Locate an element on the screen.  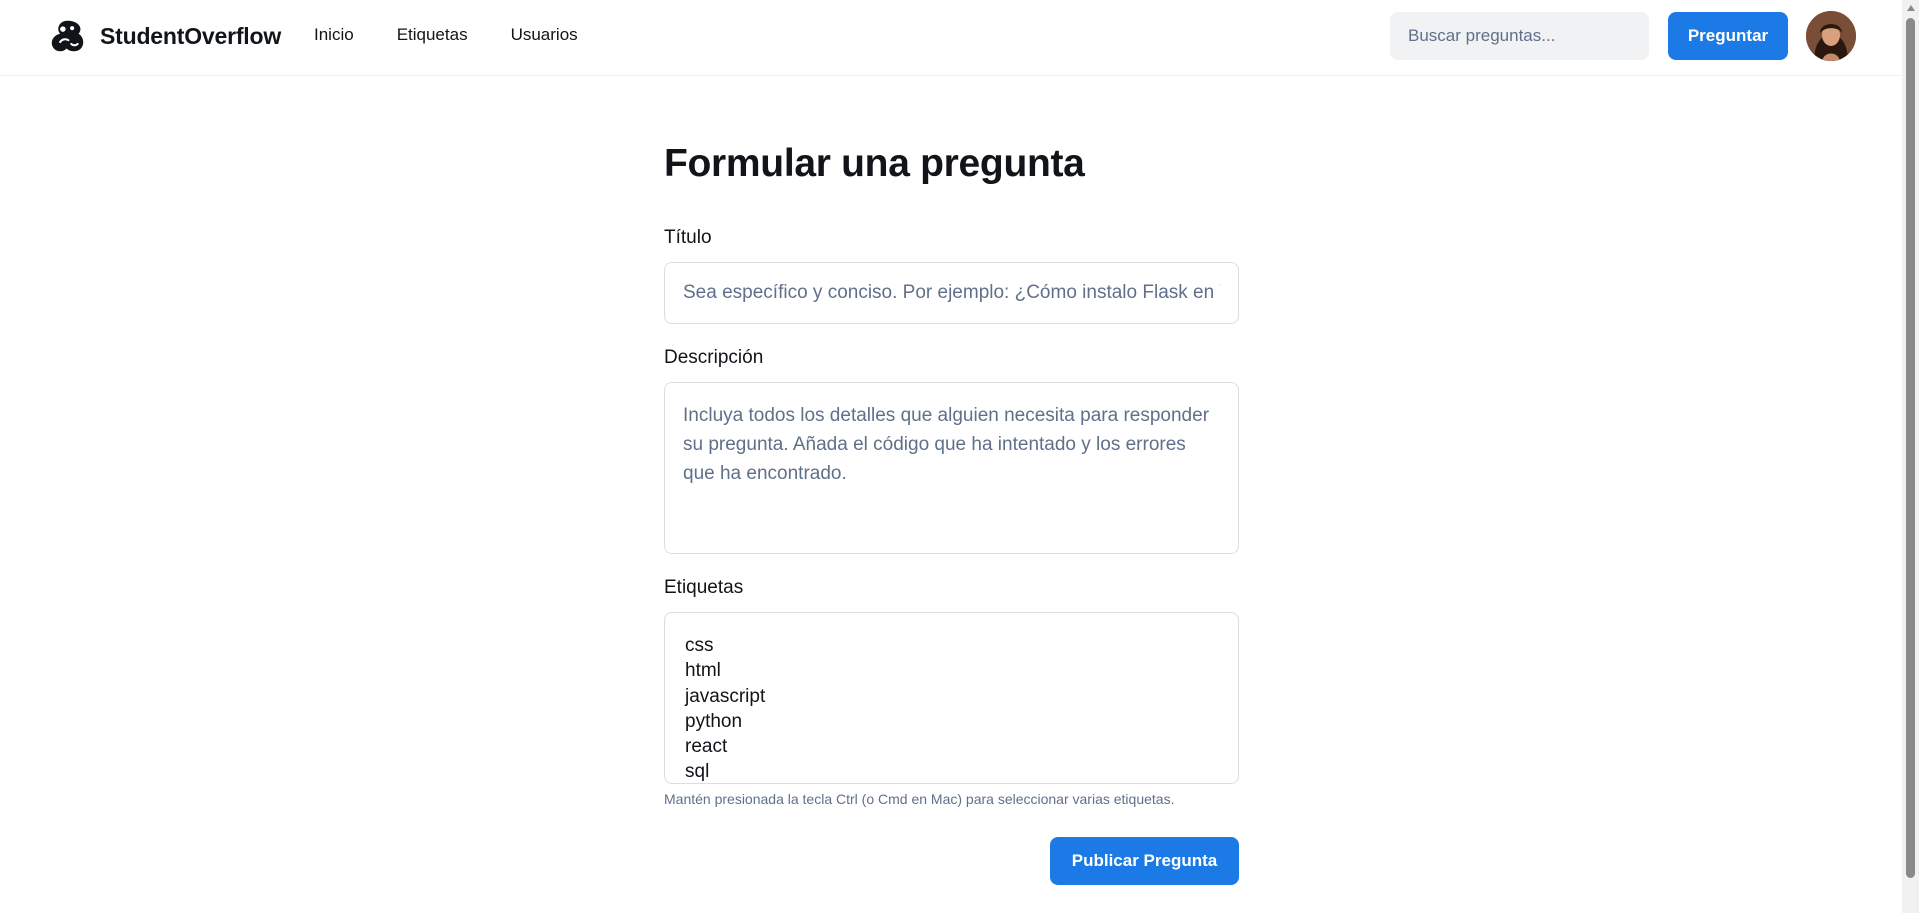
tag-option-sql: sql is located at coordinates (961, 771).